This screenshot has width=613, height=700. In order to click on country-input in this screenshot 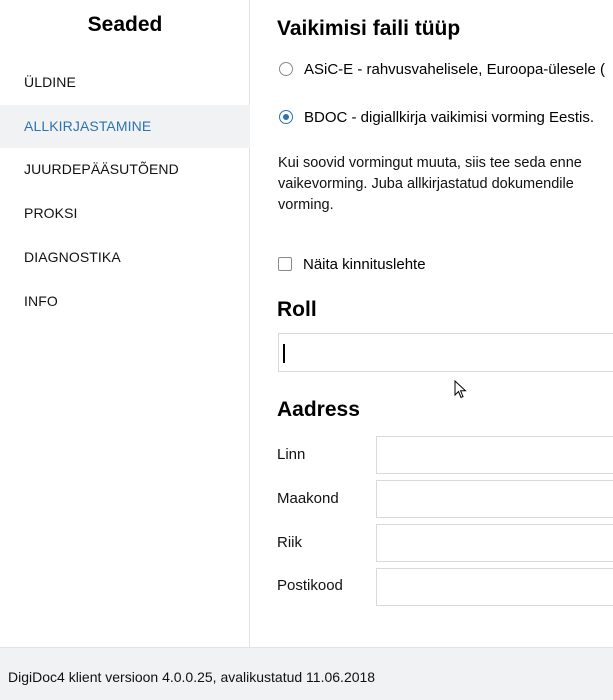, I will do `click(494, 543)`.